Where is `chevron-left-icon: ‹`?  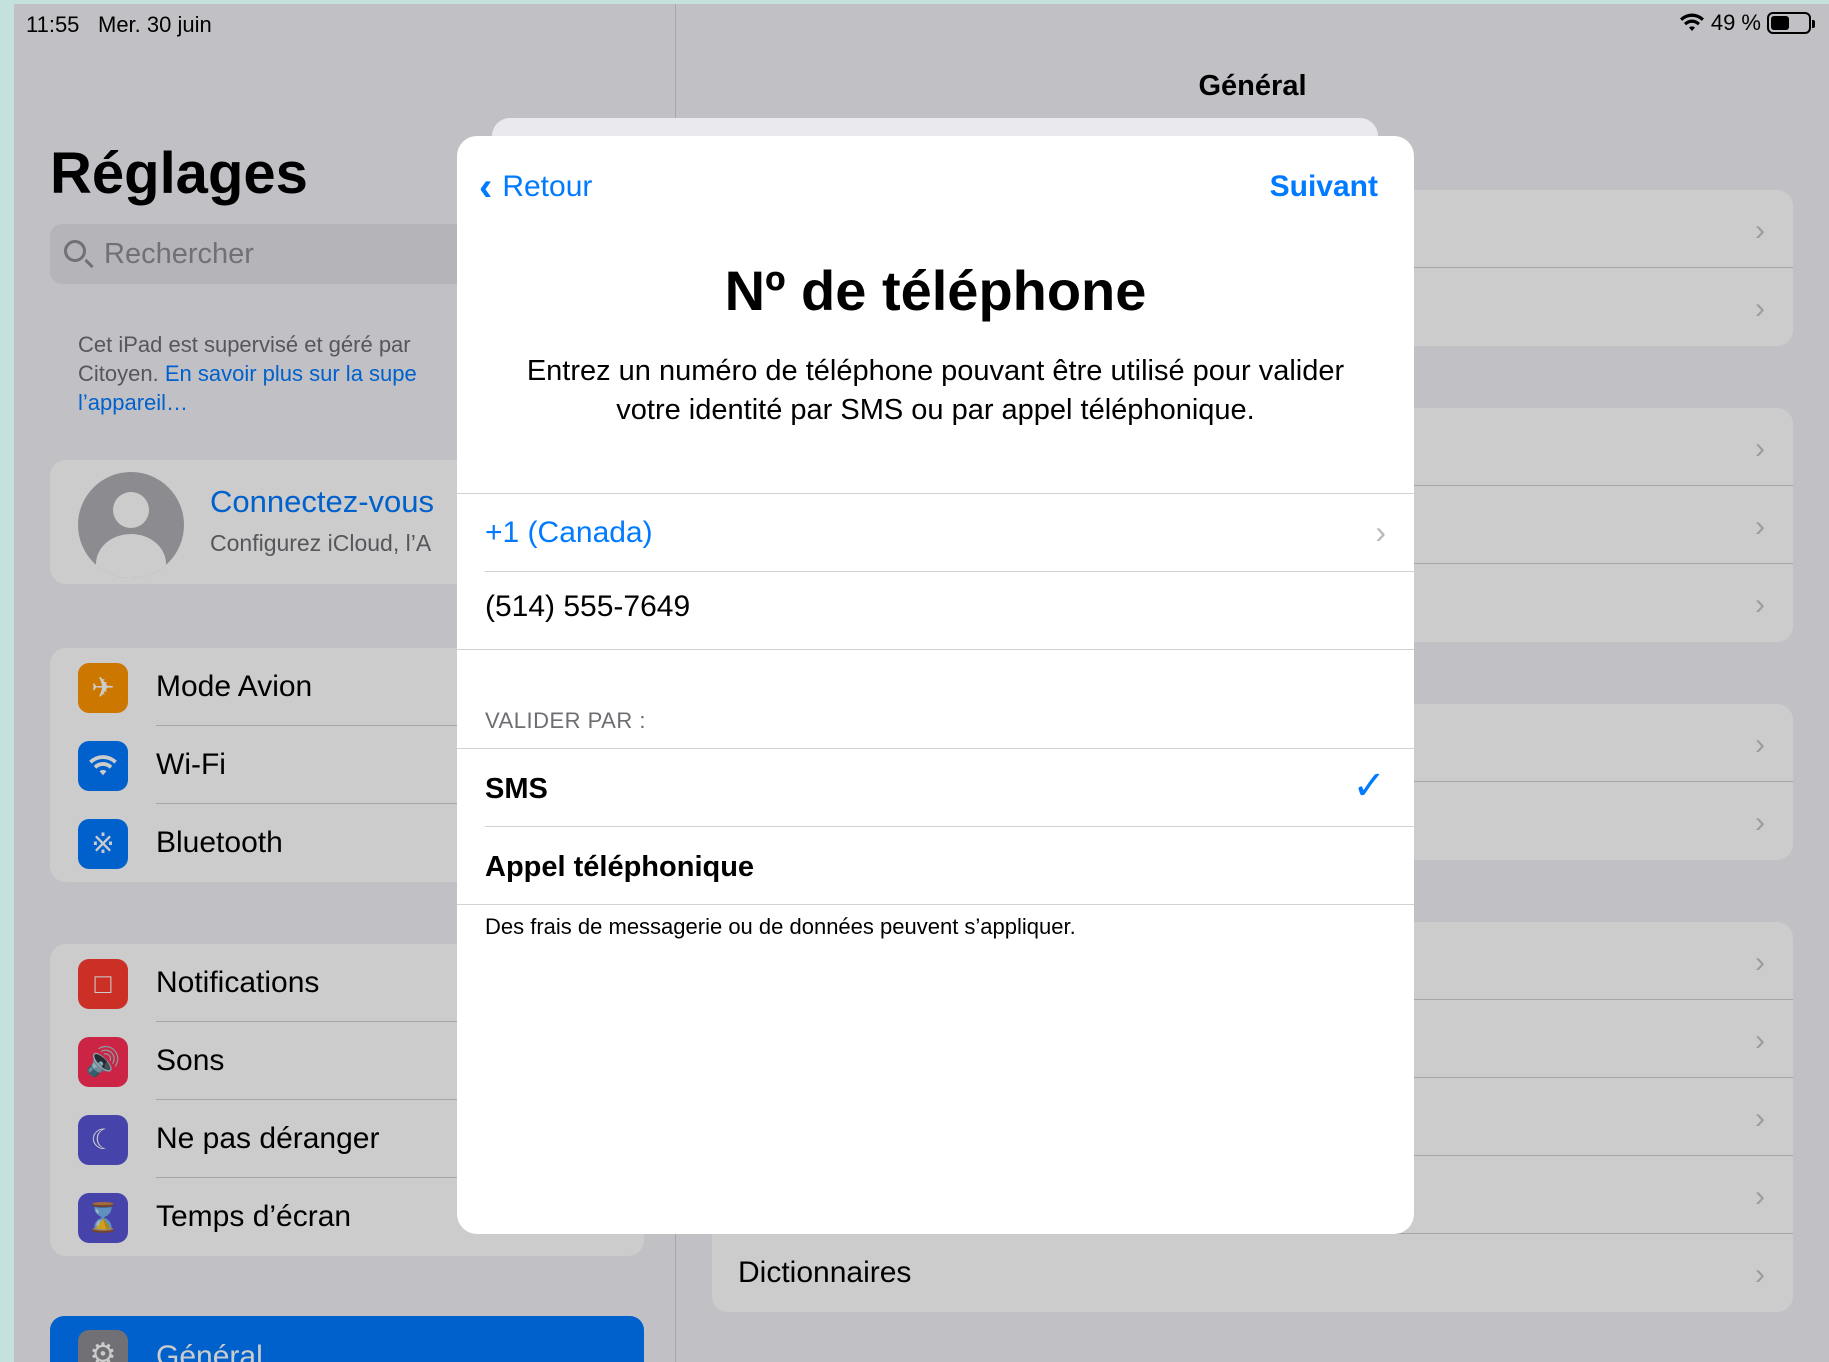
chevron-left-icon: ‹ is located at coordinates (486, 187).